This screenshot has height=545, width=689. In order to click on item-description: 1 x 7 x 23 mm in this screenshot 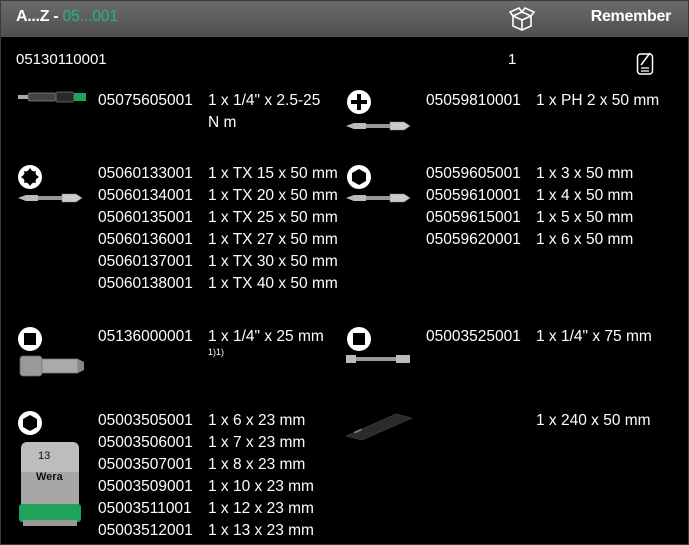, I will do `click(257, 442)`.